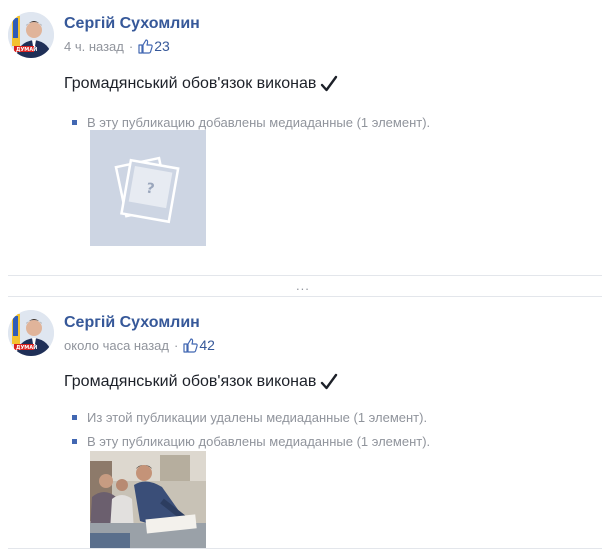  Describe the element at coordinates (94, 46) in the screenshot. I see `post-timestamp: 4 ч. назад` at that location.